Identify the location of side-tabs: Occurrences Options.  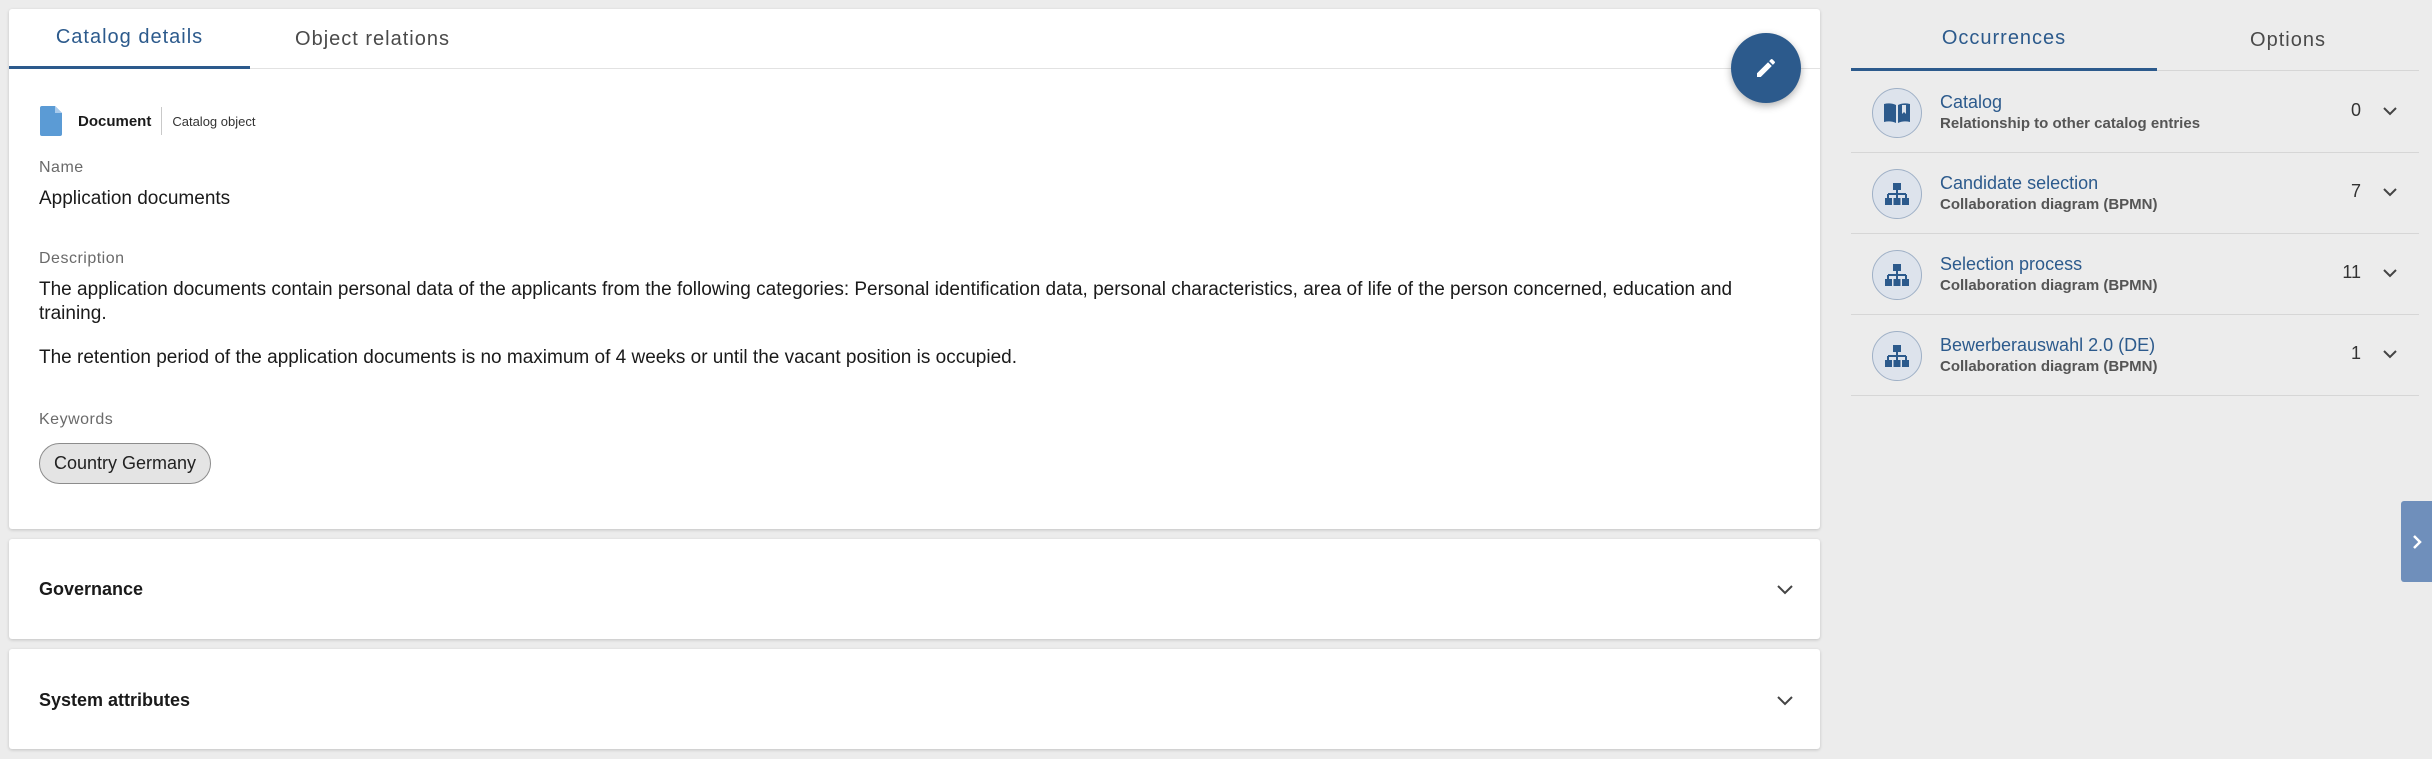
(2135, 40).